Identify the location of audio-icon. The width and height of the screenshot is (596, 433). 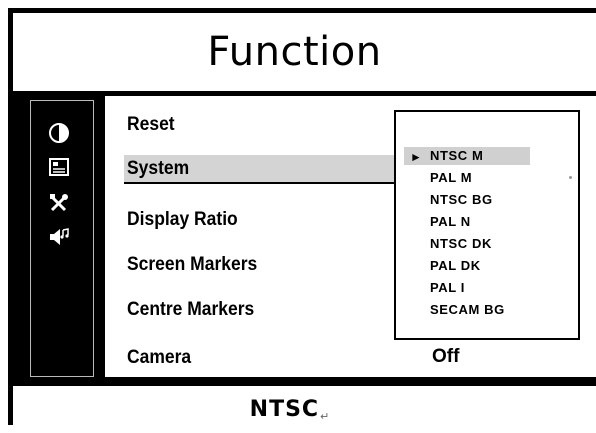
(59, 237).